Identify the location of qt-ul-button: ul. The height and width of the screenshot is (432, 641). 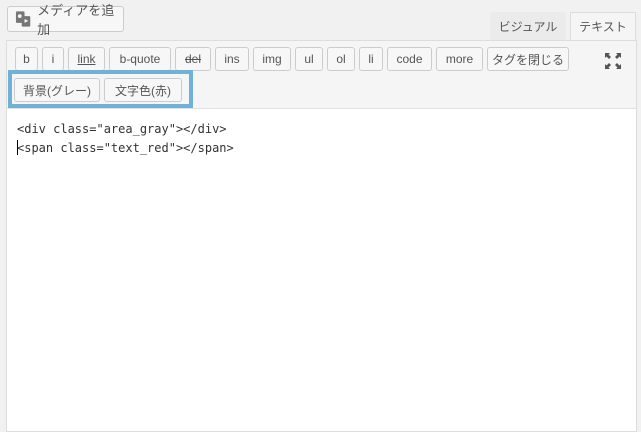
(309, 59).